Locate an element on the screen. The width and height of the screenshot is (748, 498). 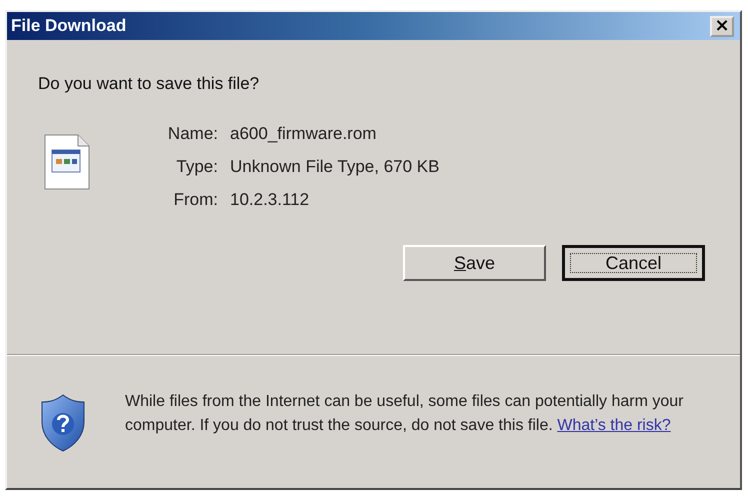
field-value: 10.2.3.112 is located at coordinates (270, 200).